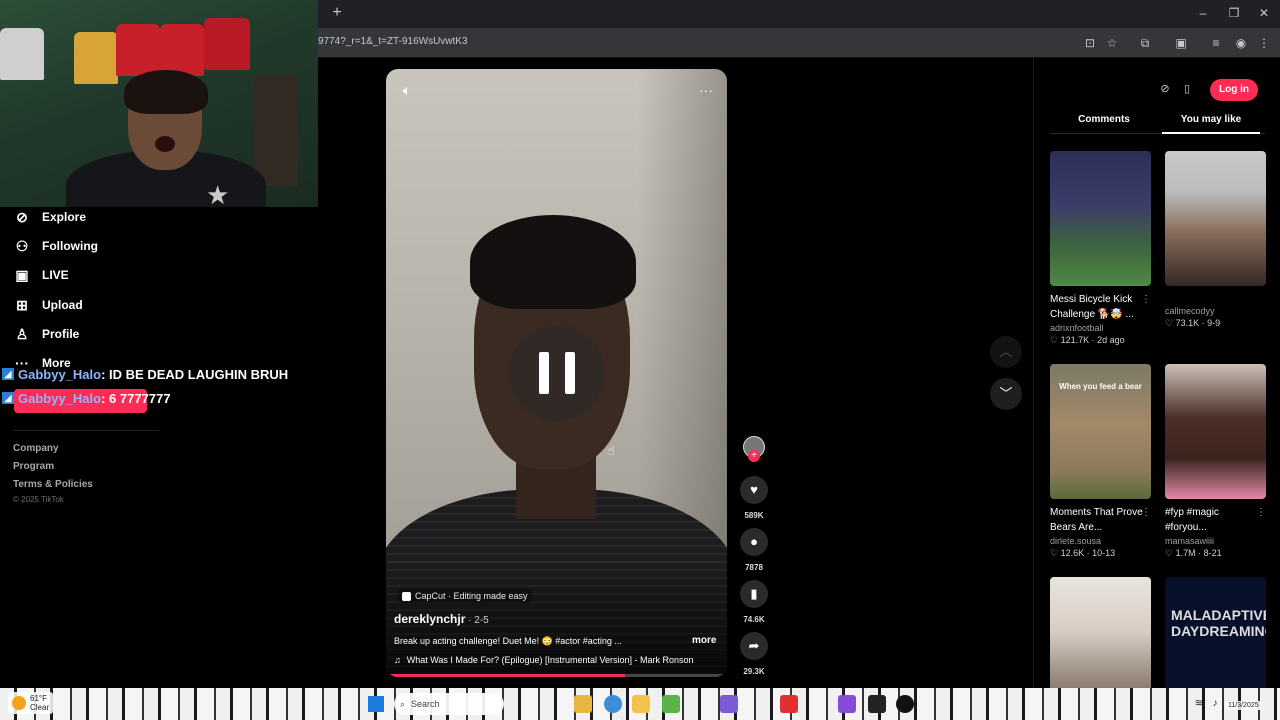 The image size is (1280, 720). What do you see at coordinates (1145, 43) in the screenshot?
I see `extensions-icon: ⧉` at bounding box center [1145, 43].